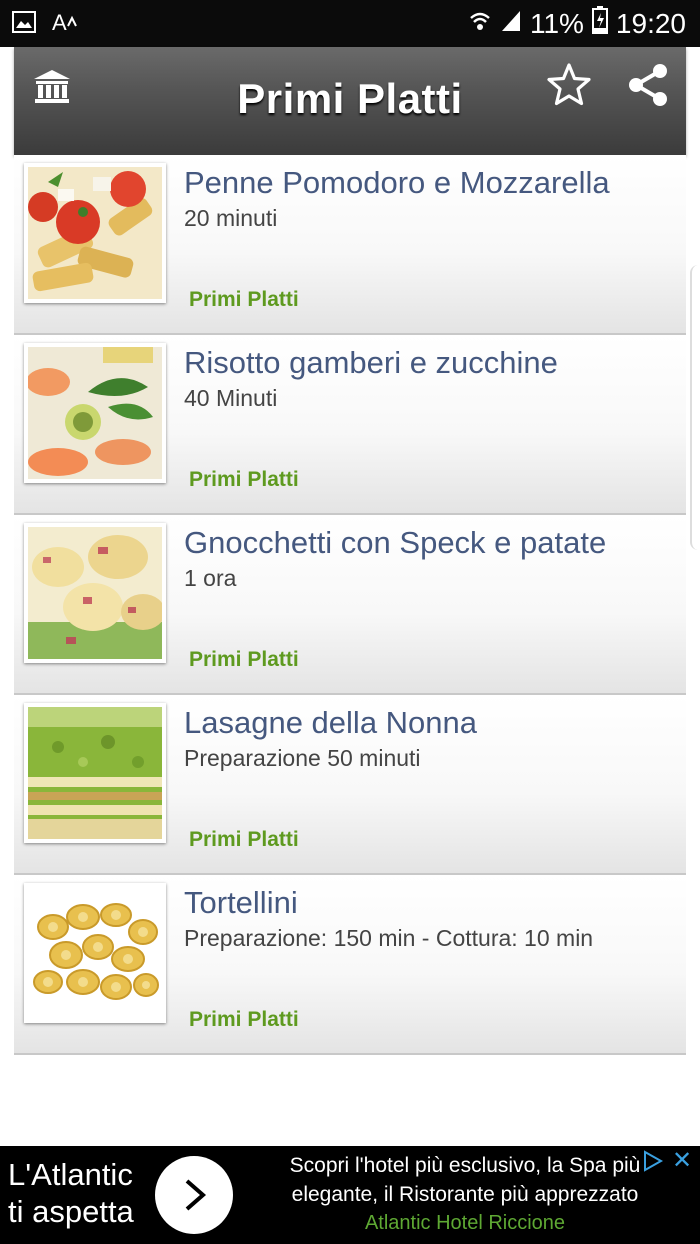 This screenshot has width=700, height=1244. I want to click on ad-text-line2: elegante, il Ristorante più apprezzato, so click(465, 1194).